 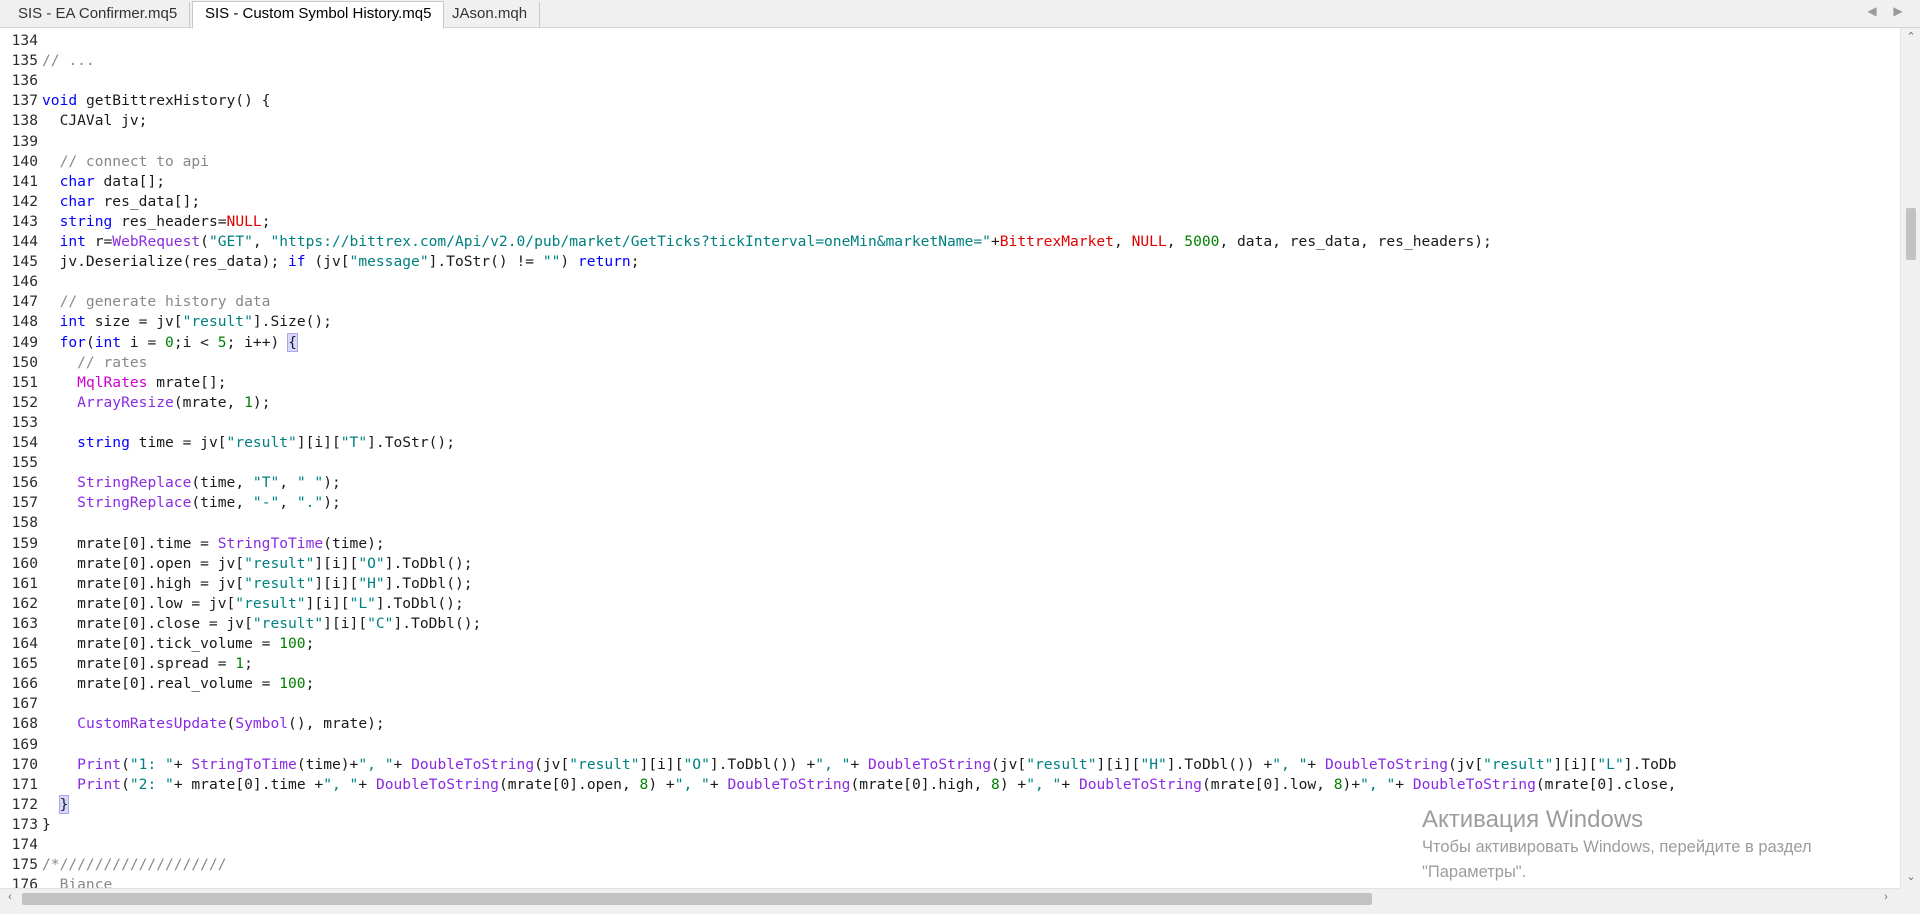 What do you see at coordinates (950, 845) in the screenshot?
I see `code-line: 174` at bounding box center [950, 845].